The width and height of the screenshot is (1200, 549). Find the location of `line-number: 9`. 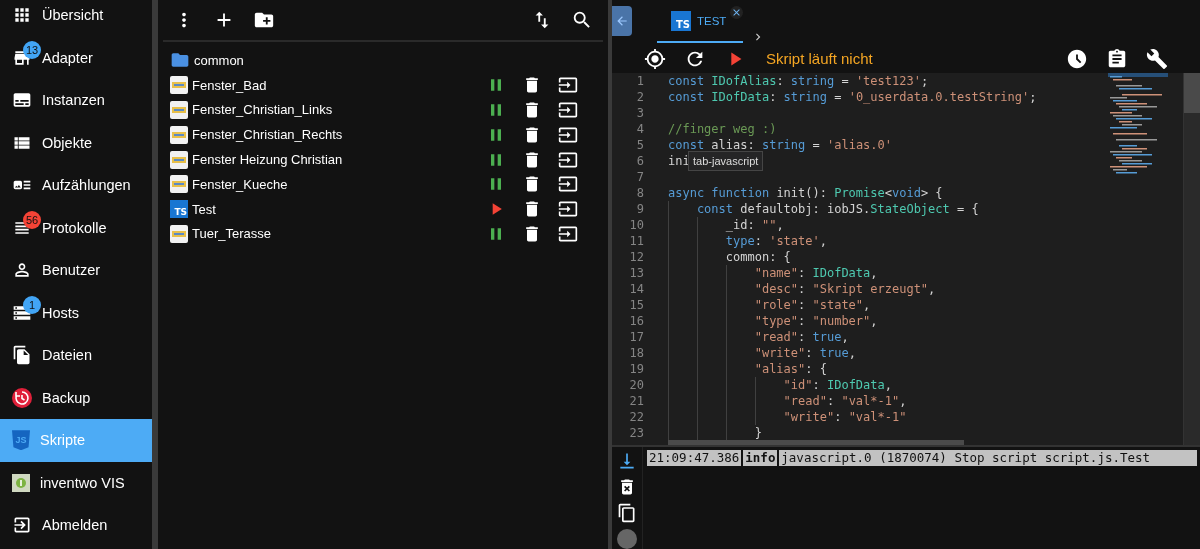

line-number: 9 is located at coordinates (640, 209).